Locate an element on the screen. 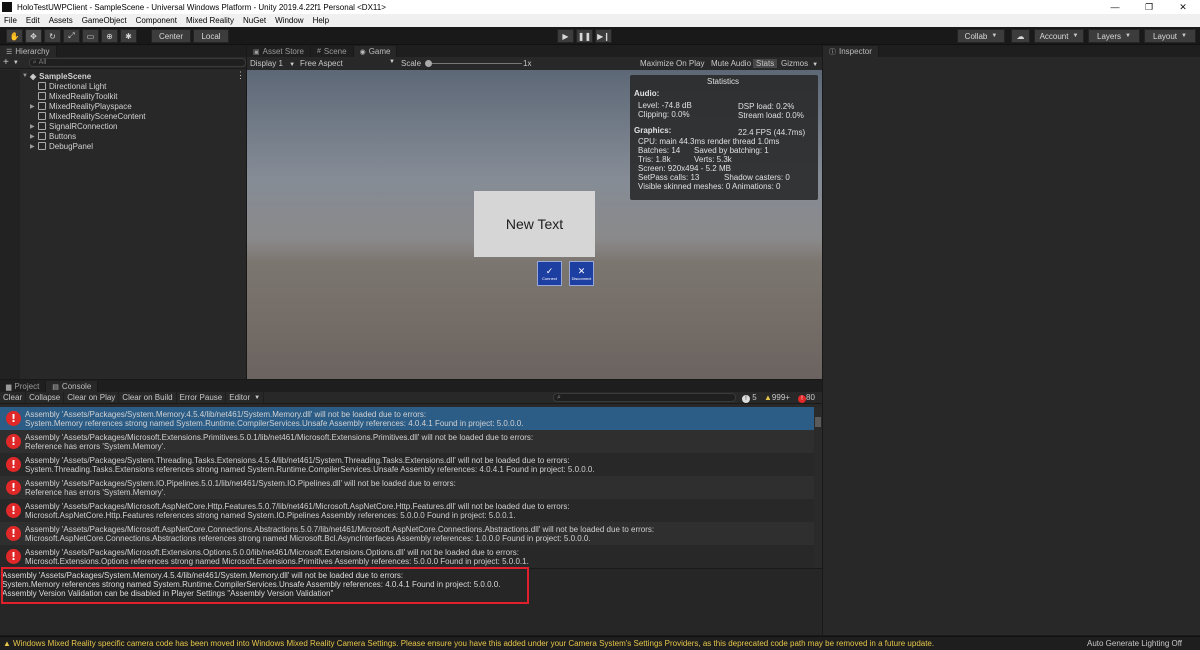  scale-tool-icon: ⤢ is located at coordinates (71, 36).